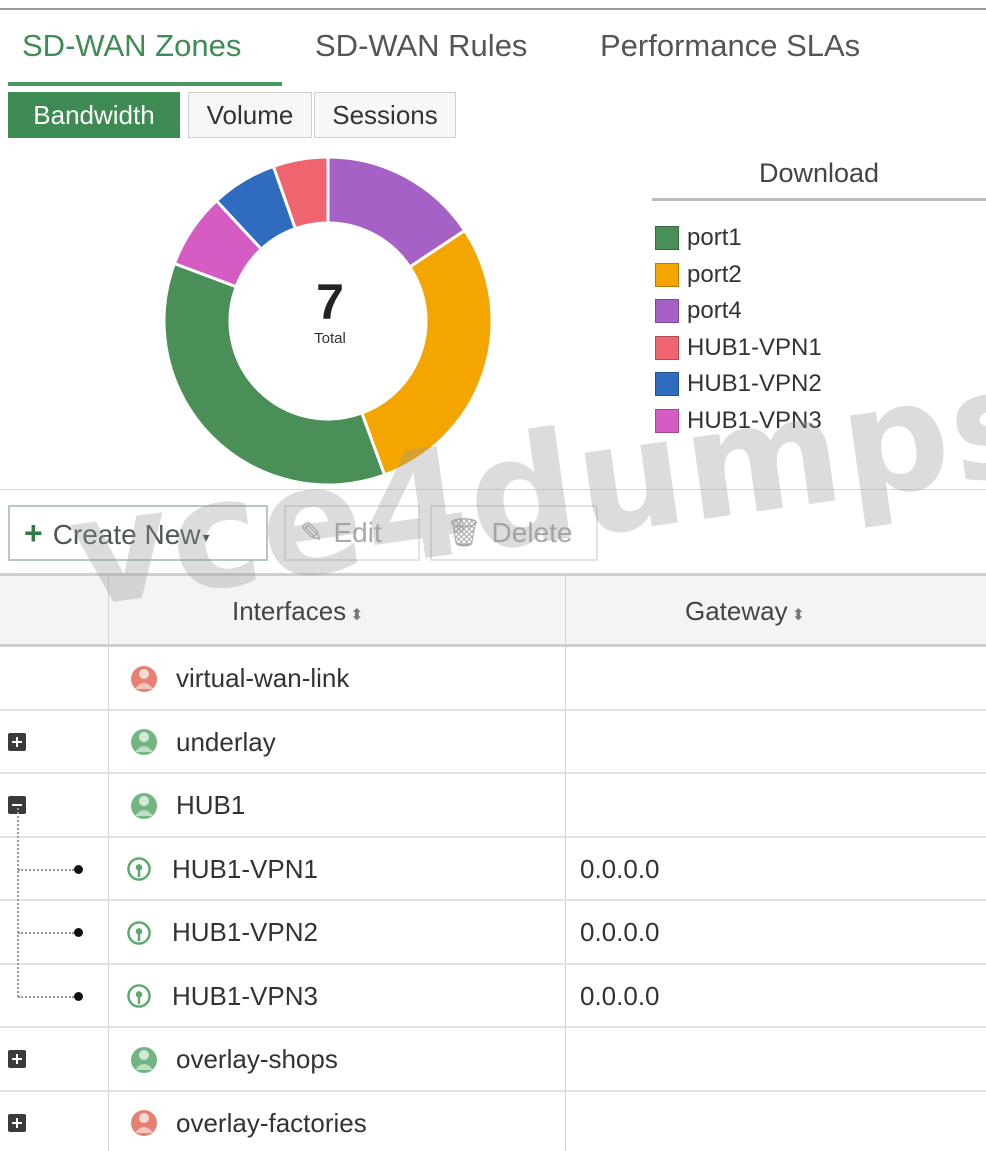  I want to click on legend-label: HUB1-VPN1, so click(754, 347).